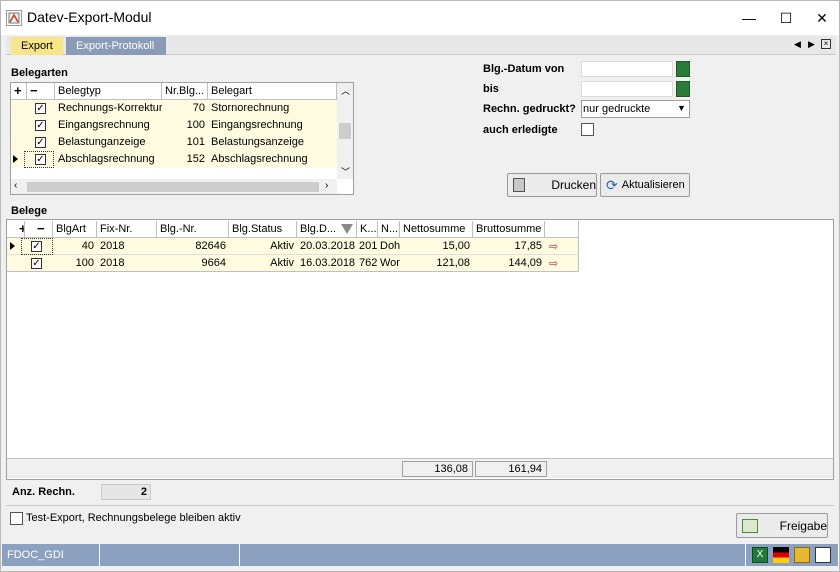 This screenshot has height=572, width=840. What do you see at coordinates (174, 125) in the screenshot?
I see `table-row: ✓ Eingangsrechnung 100 Eingangsrechnung` at bounding box center [174, 125].